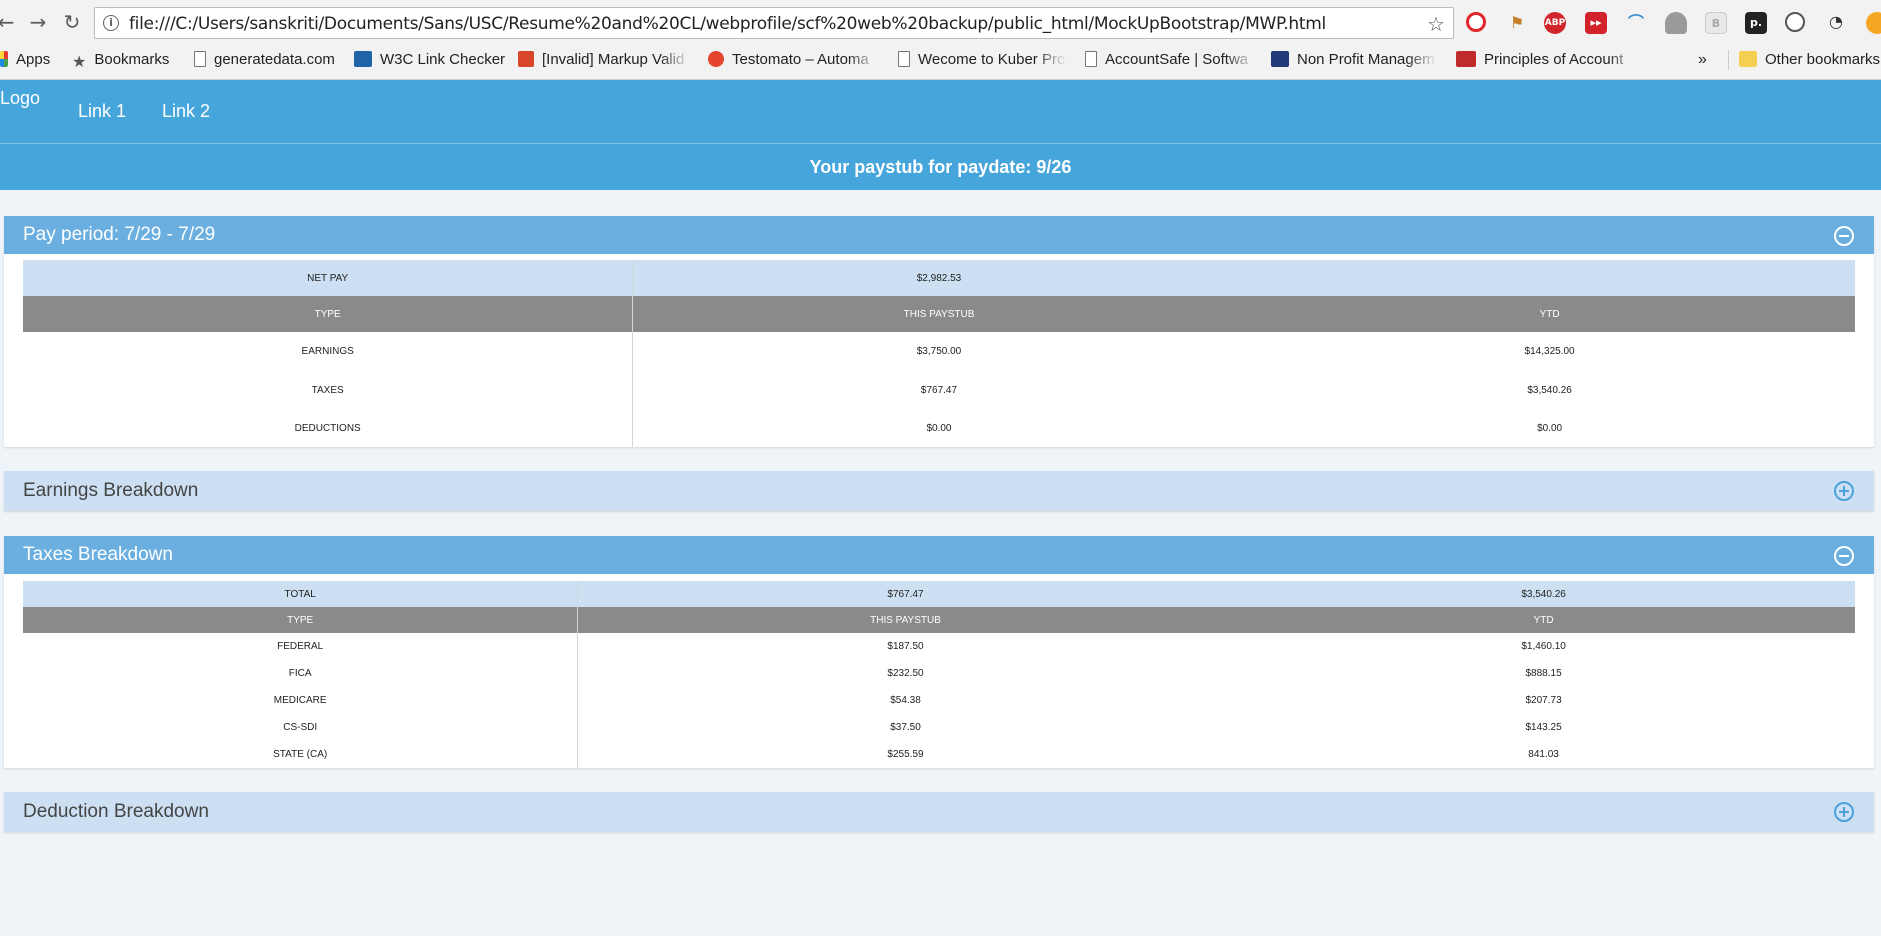 This screenshot has height=936, width=1881. I want to click on back-icon: ←, so click(9, 22).